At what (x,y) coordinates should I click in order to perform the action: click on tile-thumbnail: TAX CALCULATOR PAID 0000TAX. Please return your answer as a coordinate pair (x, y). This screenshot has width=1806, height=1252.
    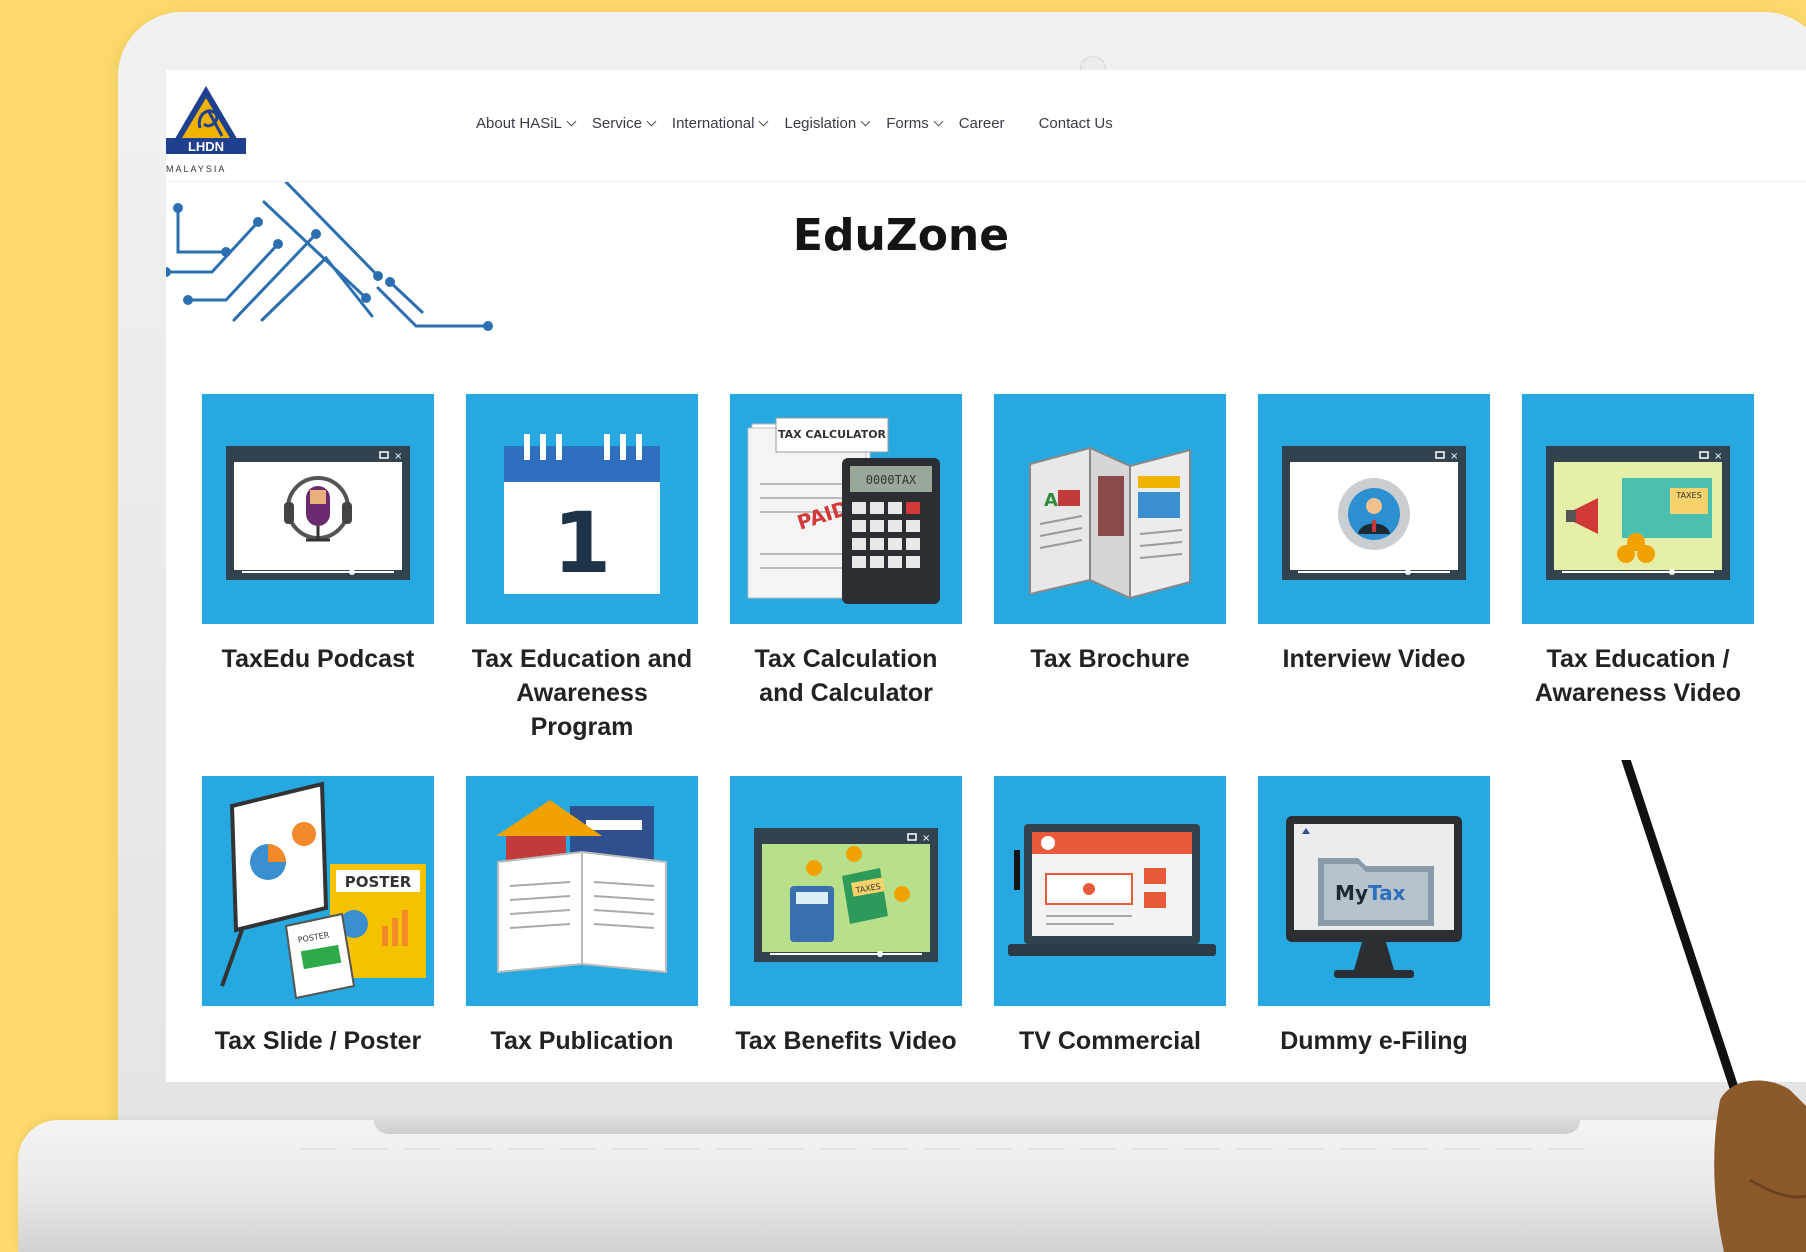
    Looking at the image, I should click on (846, 509).